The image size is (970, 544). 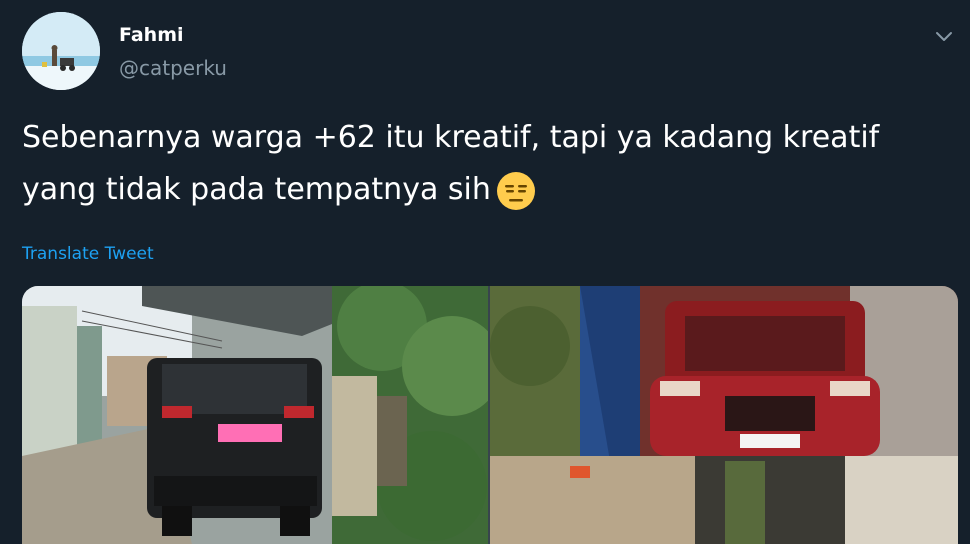 I want to click on tweet-text-line-2: yang tidak pada tempatnya sih, so click(x=492, y=190).